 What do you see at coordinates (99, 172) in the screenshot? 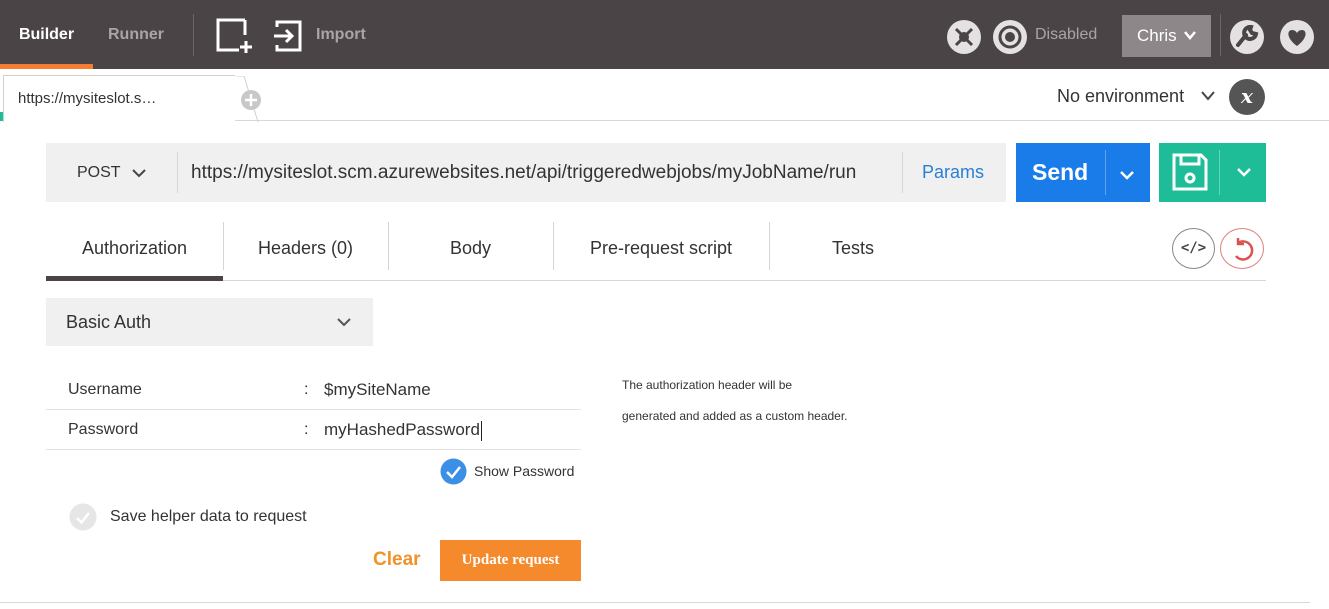
I see `method-label: POST` at bounding box center [99, 172].